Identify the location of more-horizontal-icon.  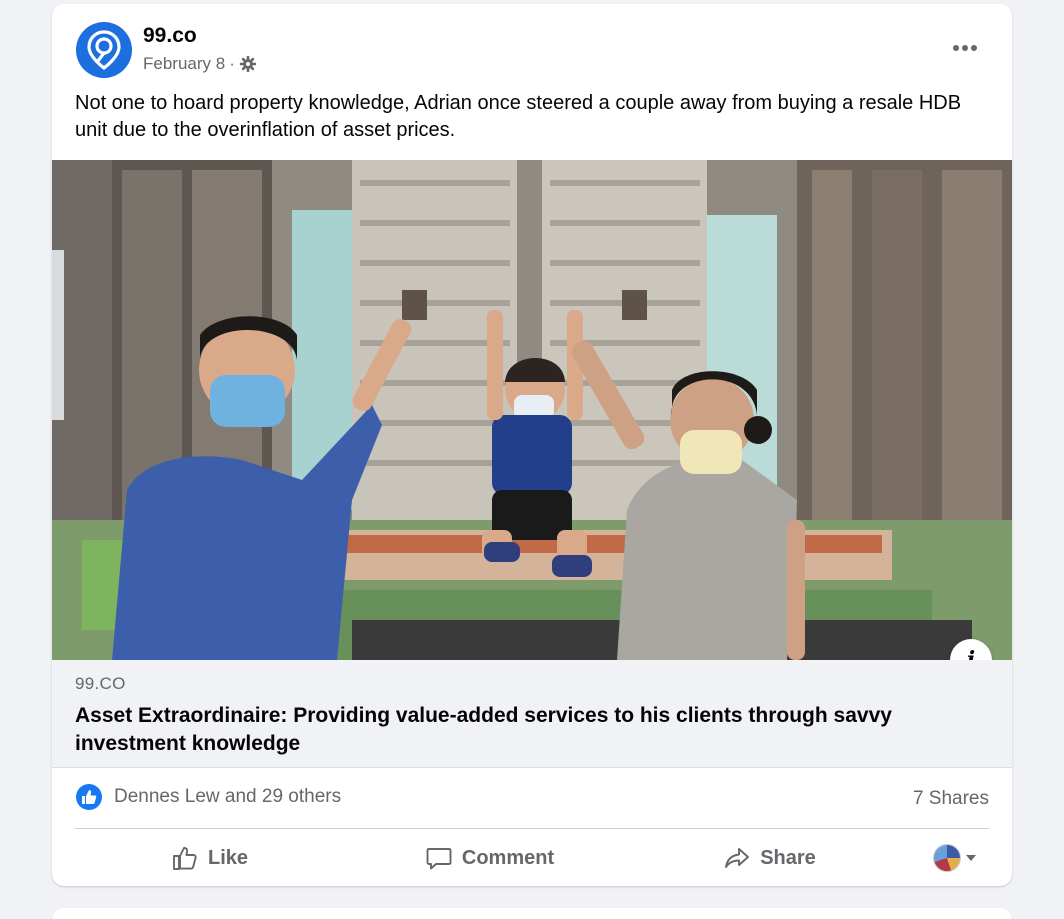
(965, 48).